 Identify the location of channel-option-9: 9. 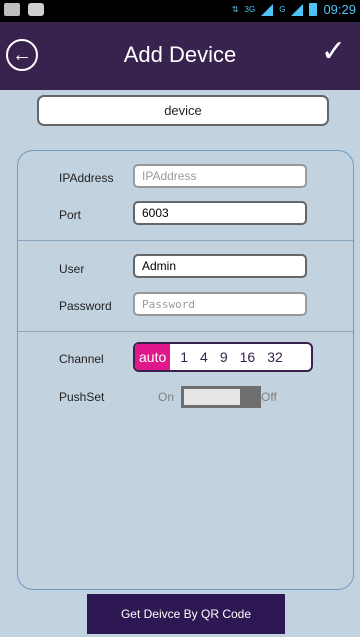
(224, 357).